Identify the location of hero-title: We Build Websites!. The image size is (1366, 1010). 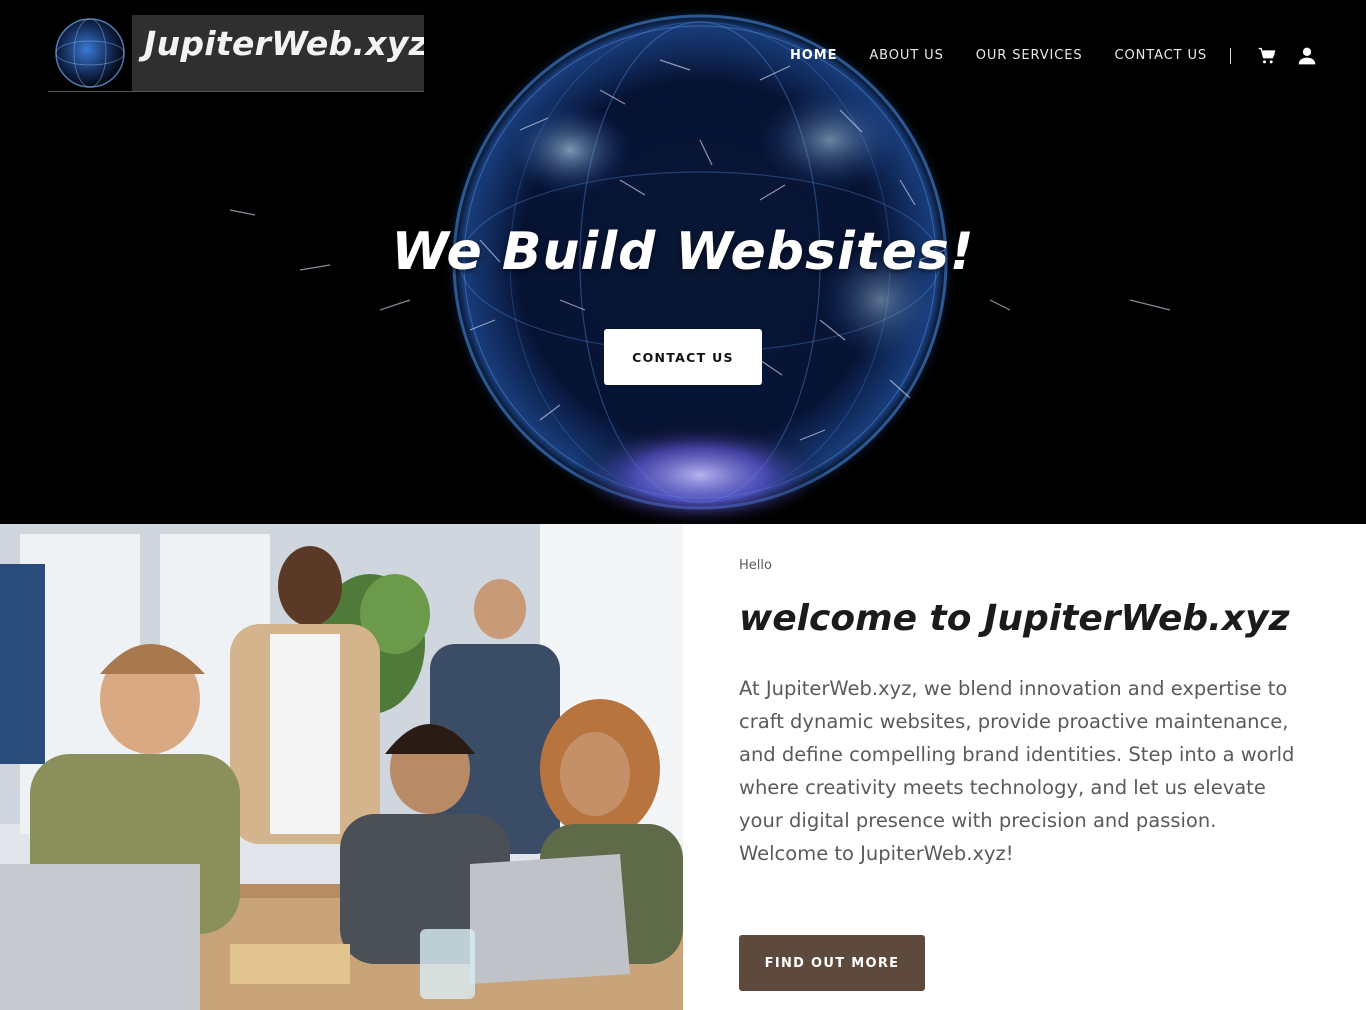
(683, 252).